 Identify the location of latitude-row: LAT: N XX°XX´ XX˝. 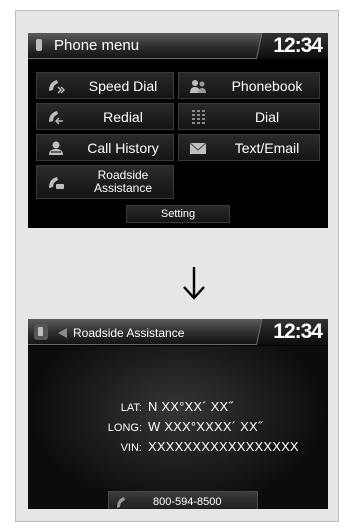
(178, 408).